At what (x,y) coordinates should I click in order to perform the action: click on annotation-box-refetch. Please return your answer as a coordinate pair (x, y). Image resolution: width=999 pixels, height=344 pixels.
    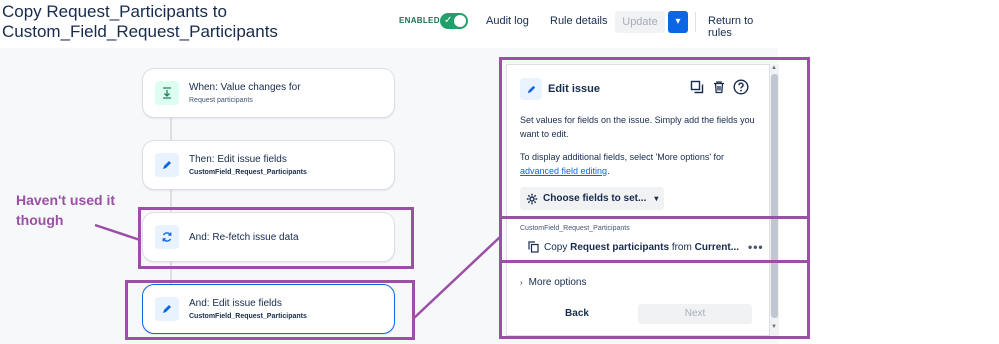
    Looking at the image, I should click on (276, 238).